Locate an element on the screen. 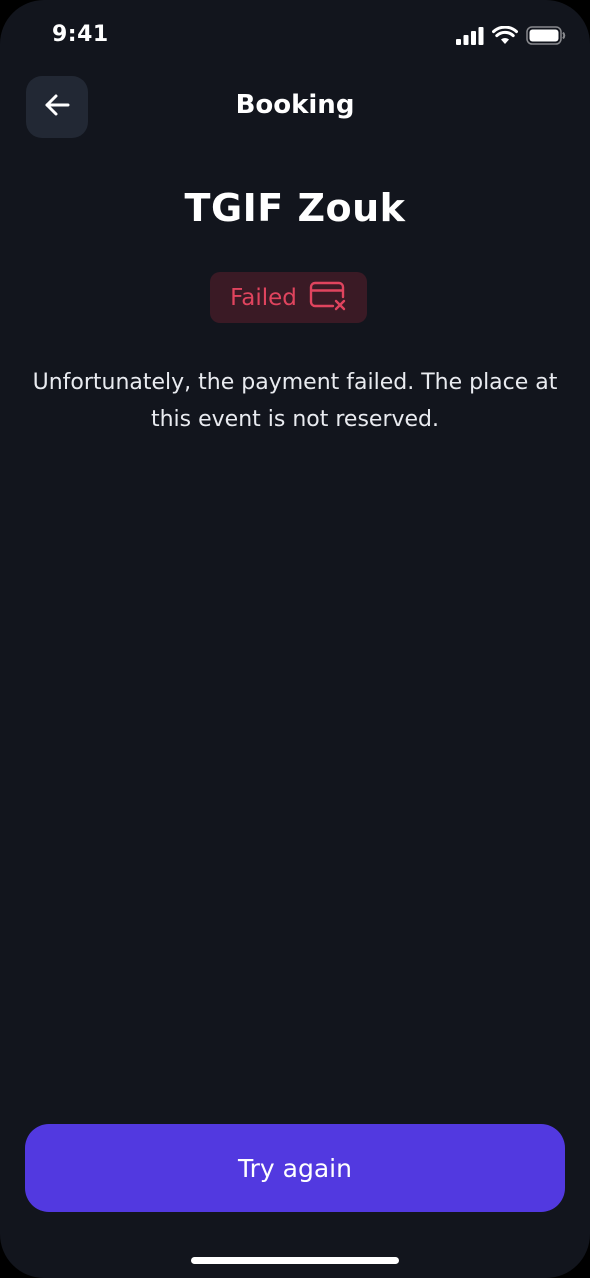 Image resolution: width=590 pixels, height=1278 pixels. event-title: TGIF Zouk is located at coordinates (295, 208).